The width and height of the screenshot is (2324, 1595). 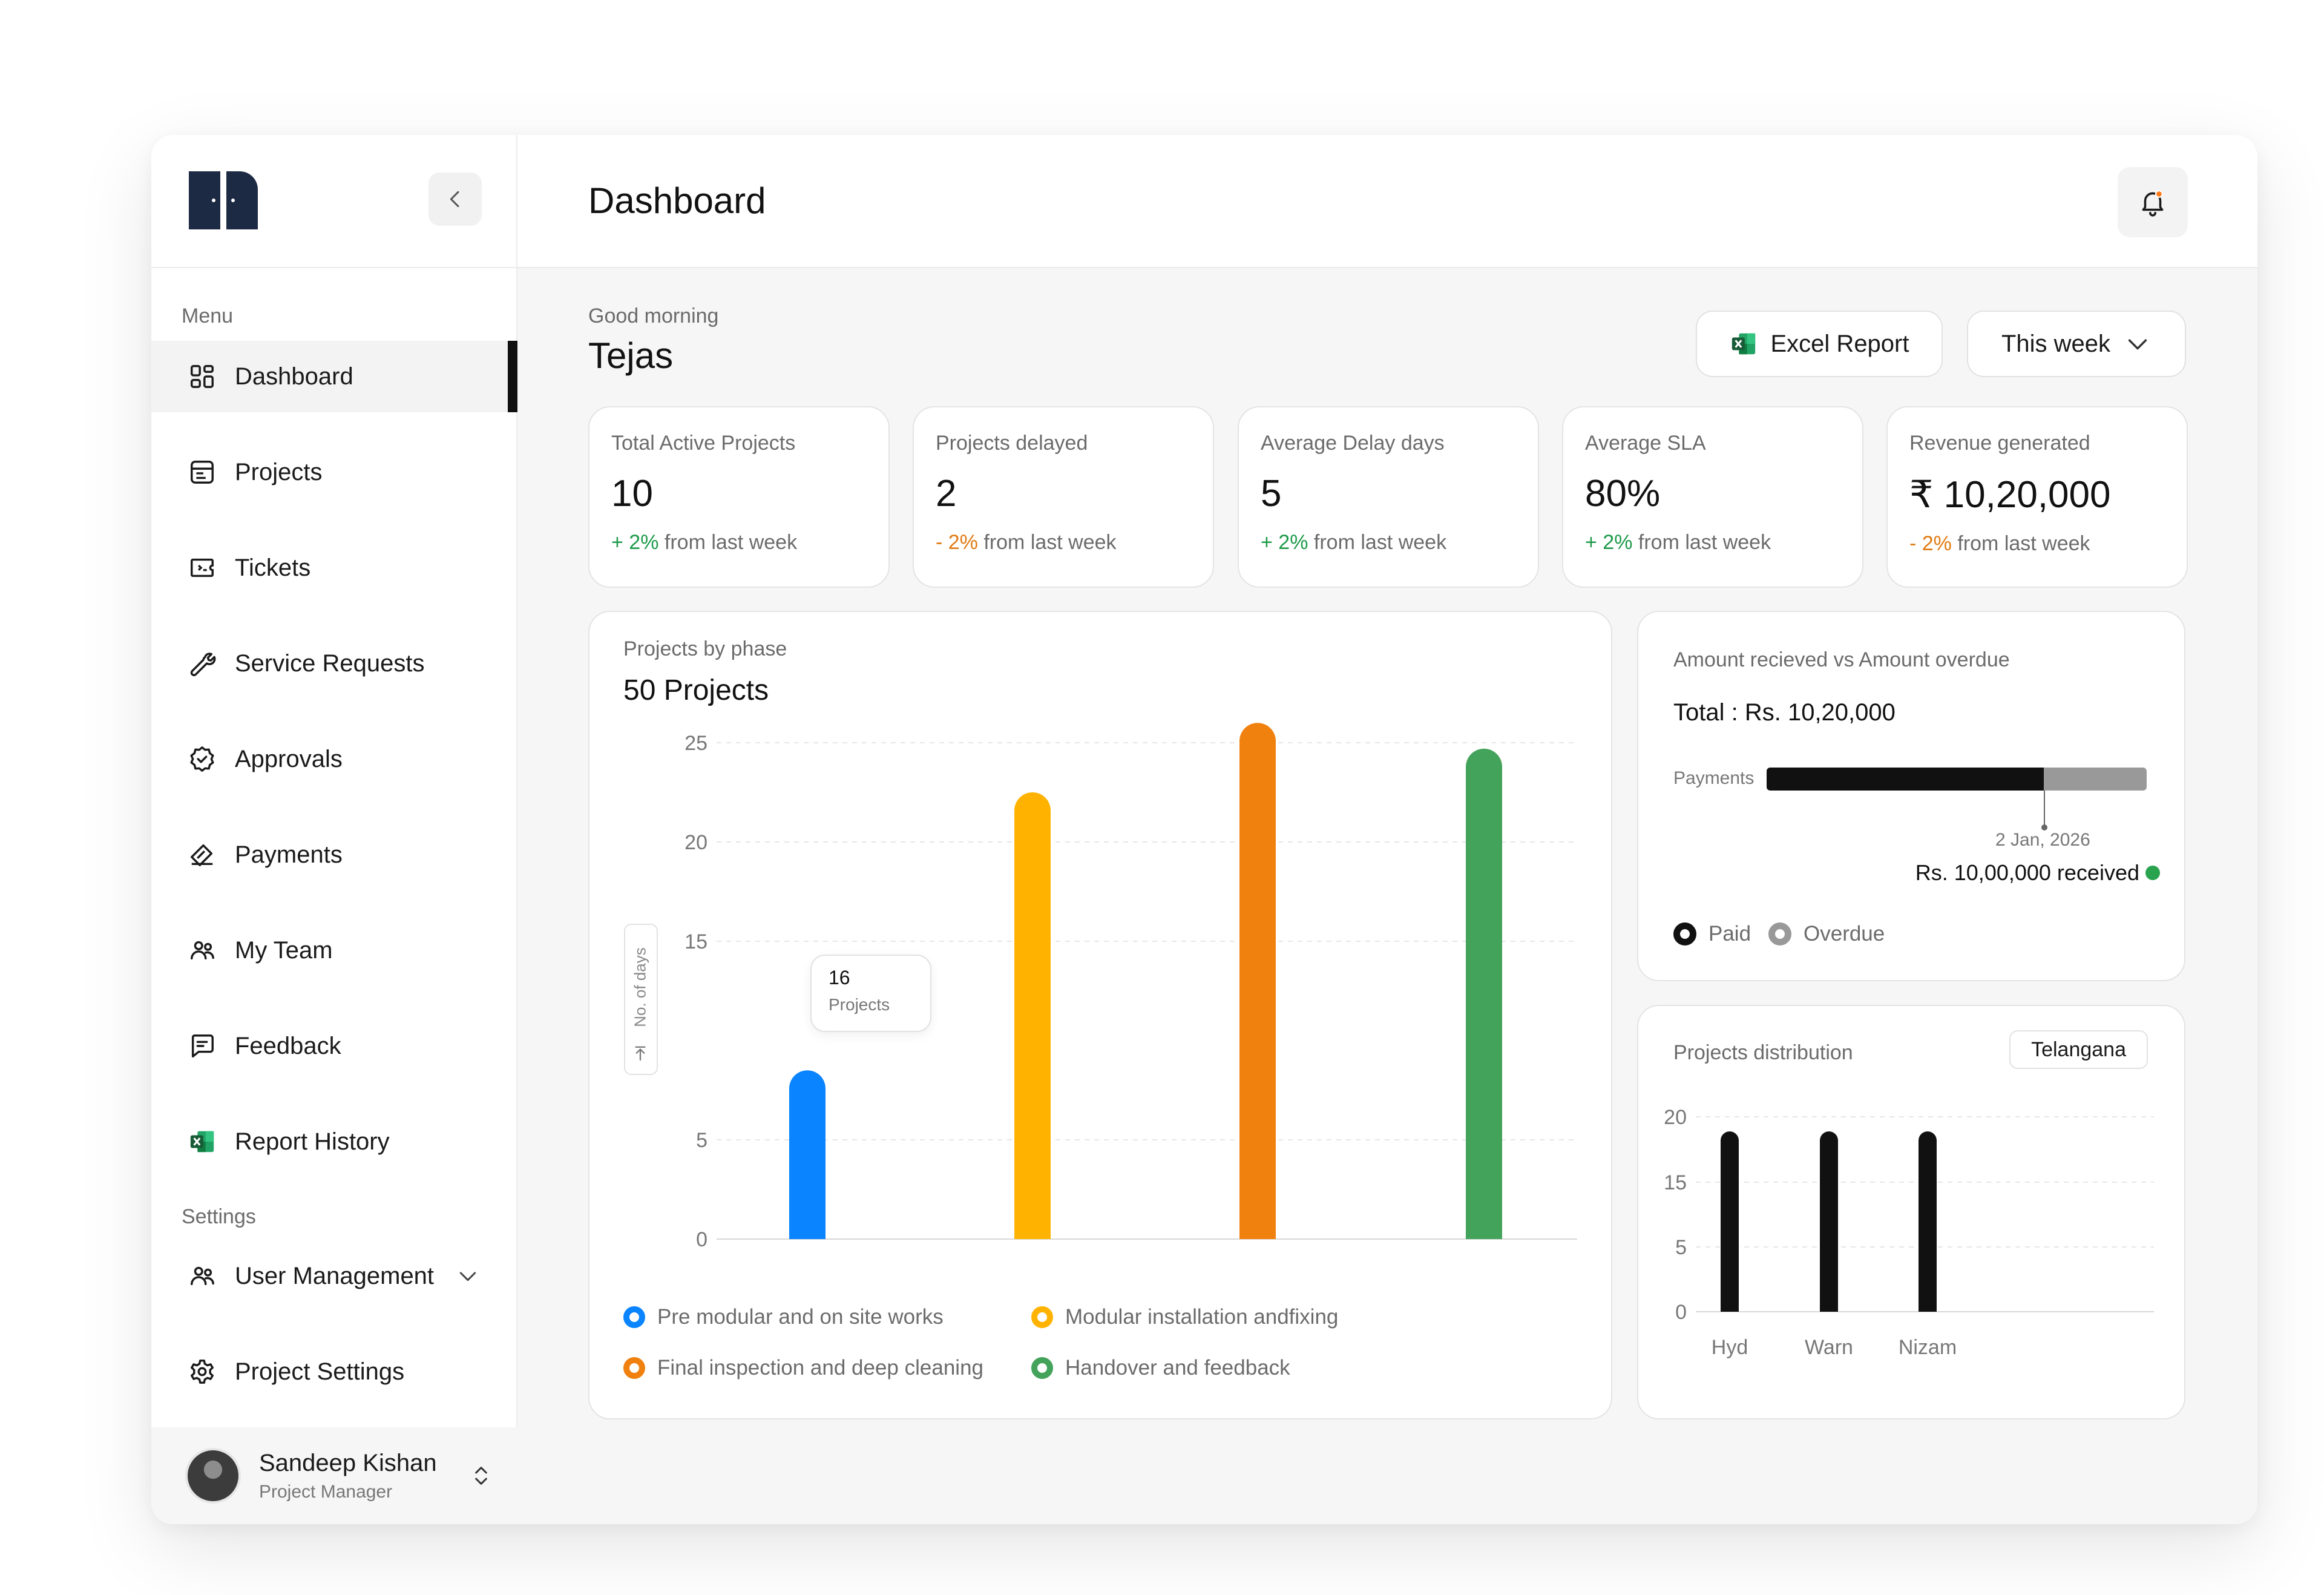 I want to click on legend-paid: Paid, so click(x=1712, y=934).